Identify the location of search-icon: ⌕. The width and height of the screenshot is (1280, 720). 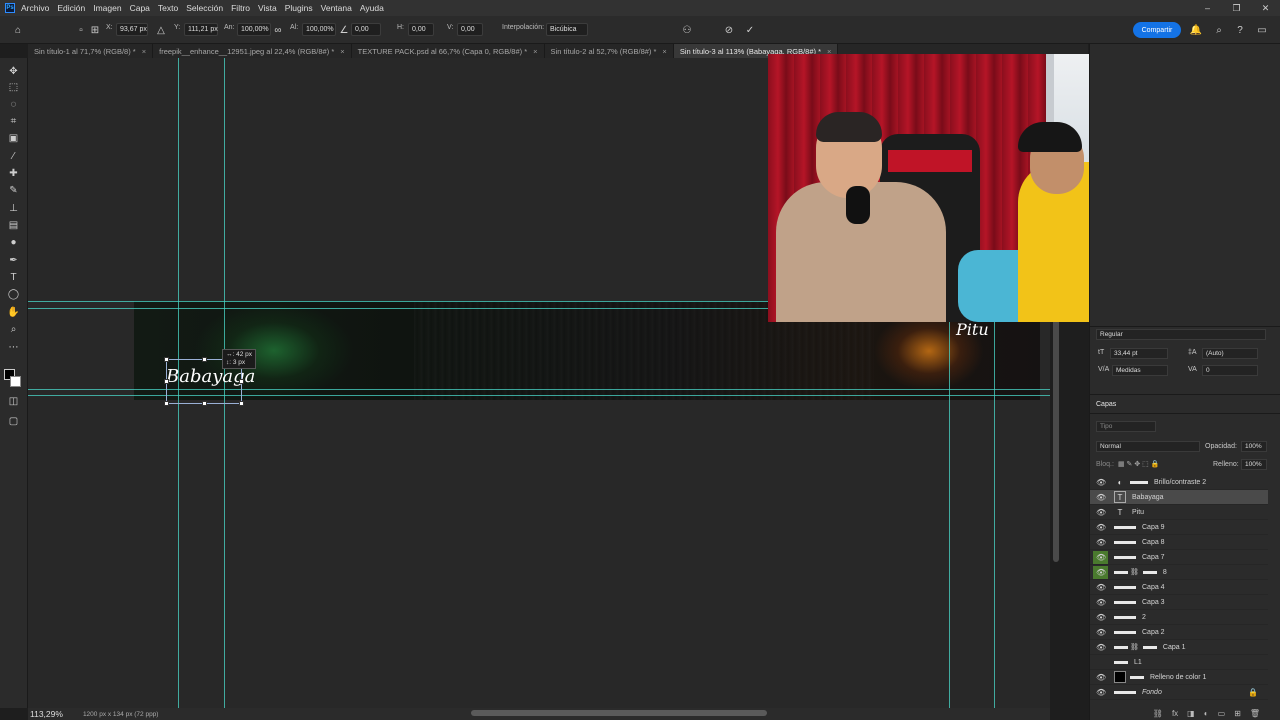
(1219, 30).